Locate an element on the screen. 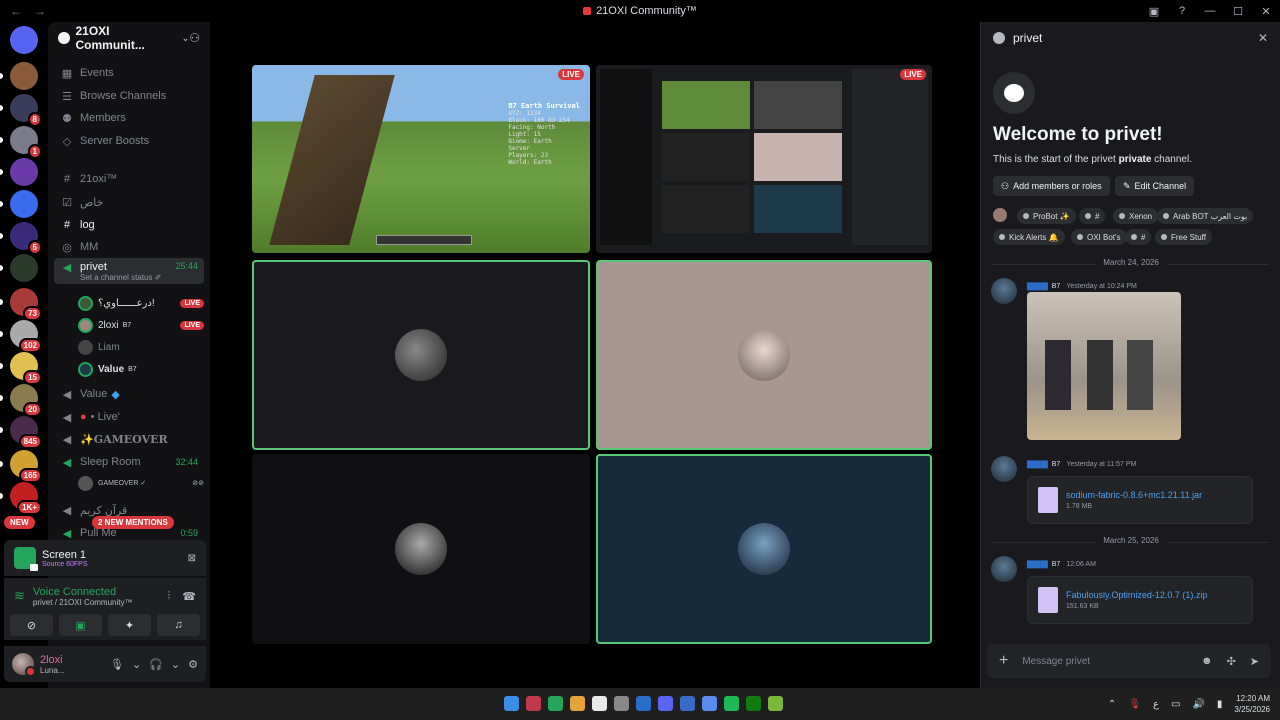  server-icon: 845 is located at coordinates (26, 432).